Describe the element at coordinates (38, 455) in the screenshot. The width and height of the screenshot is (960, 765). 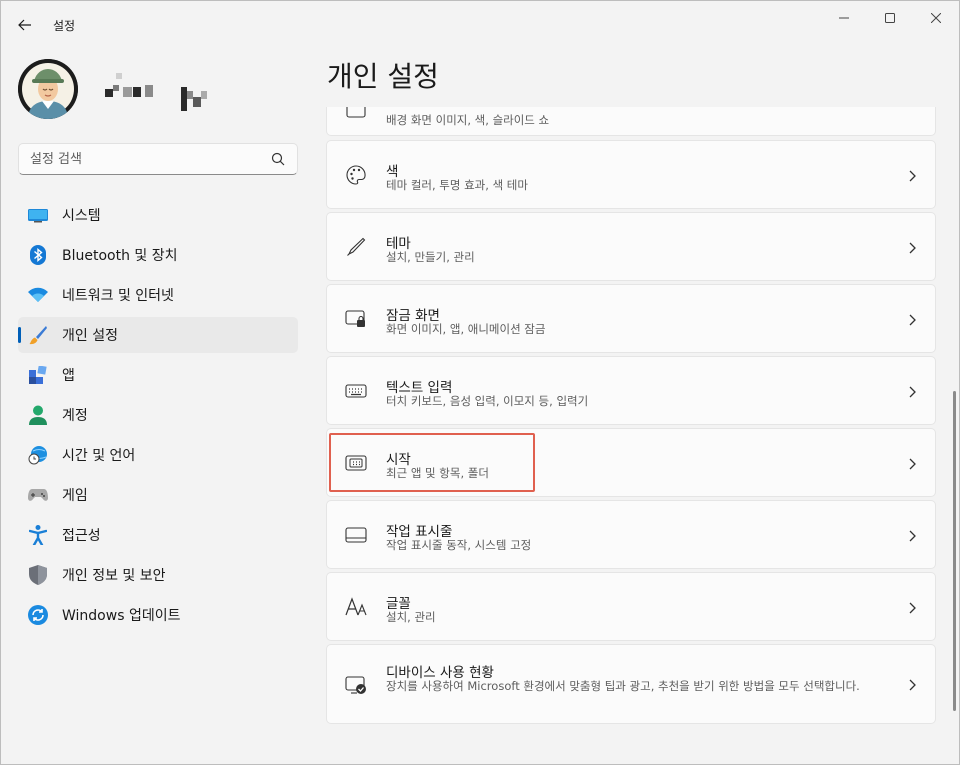
I see `globe-clock-icon` at that location.